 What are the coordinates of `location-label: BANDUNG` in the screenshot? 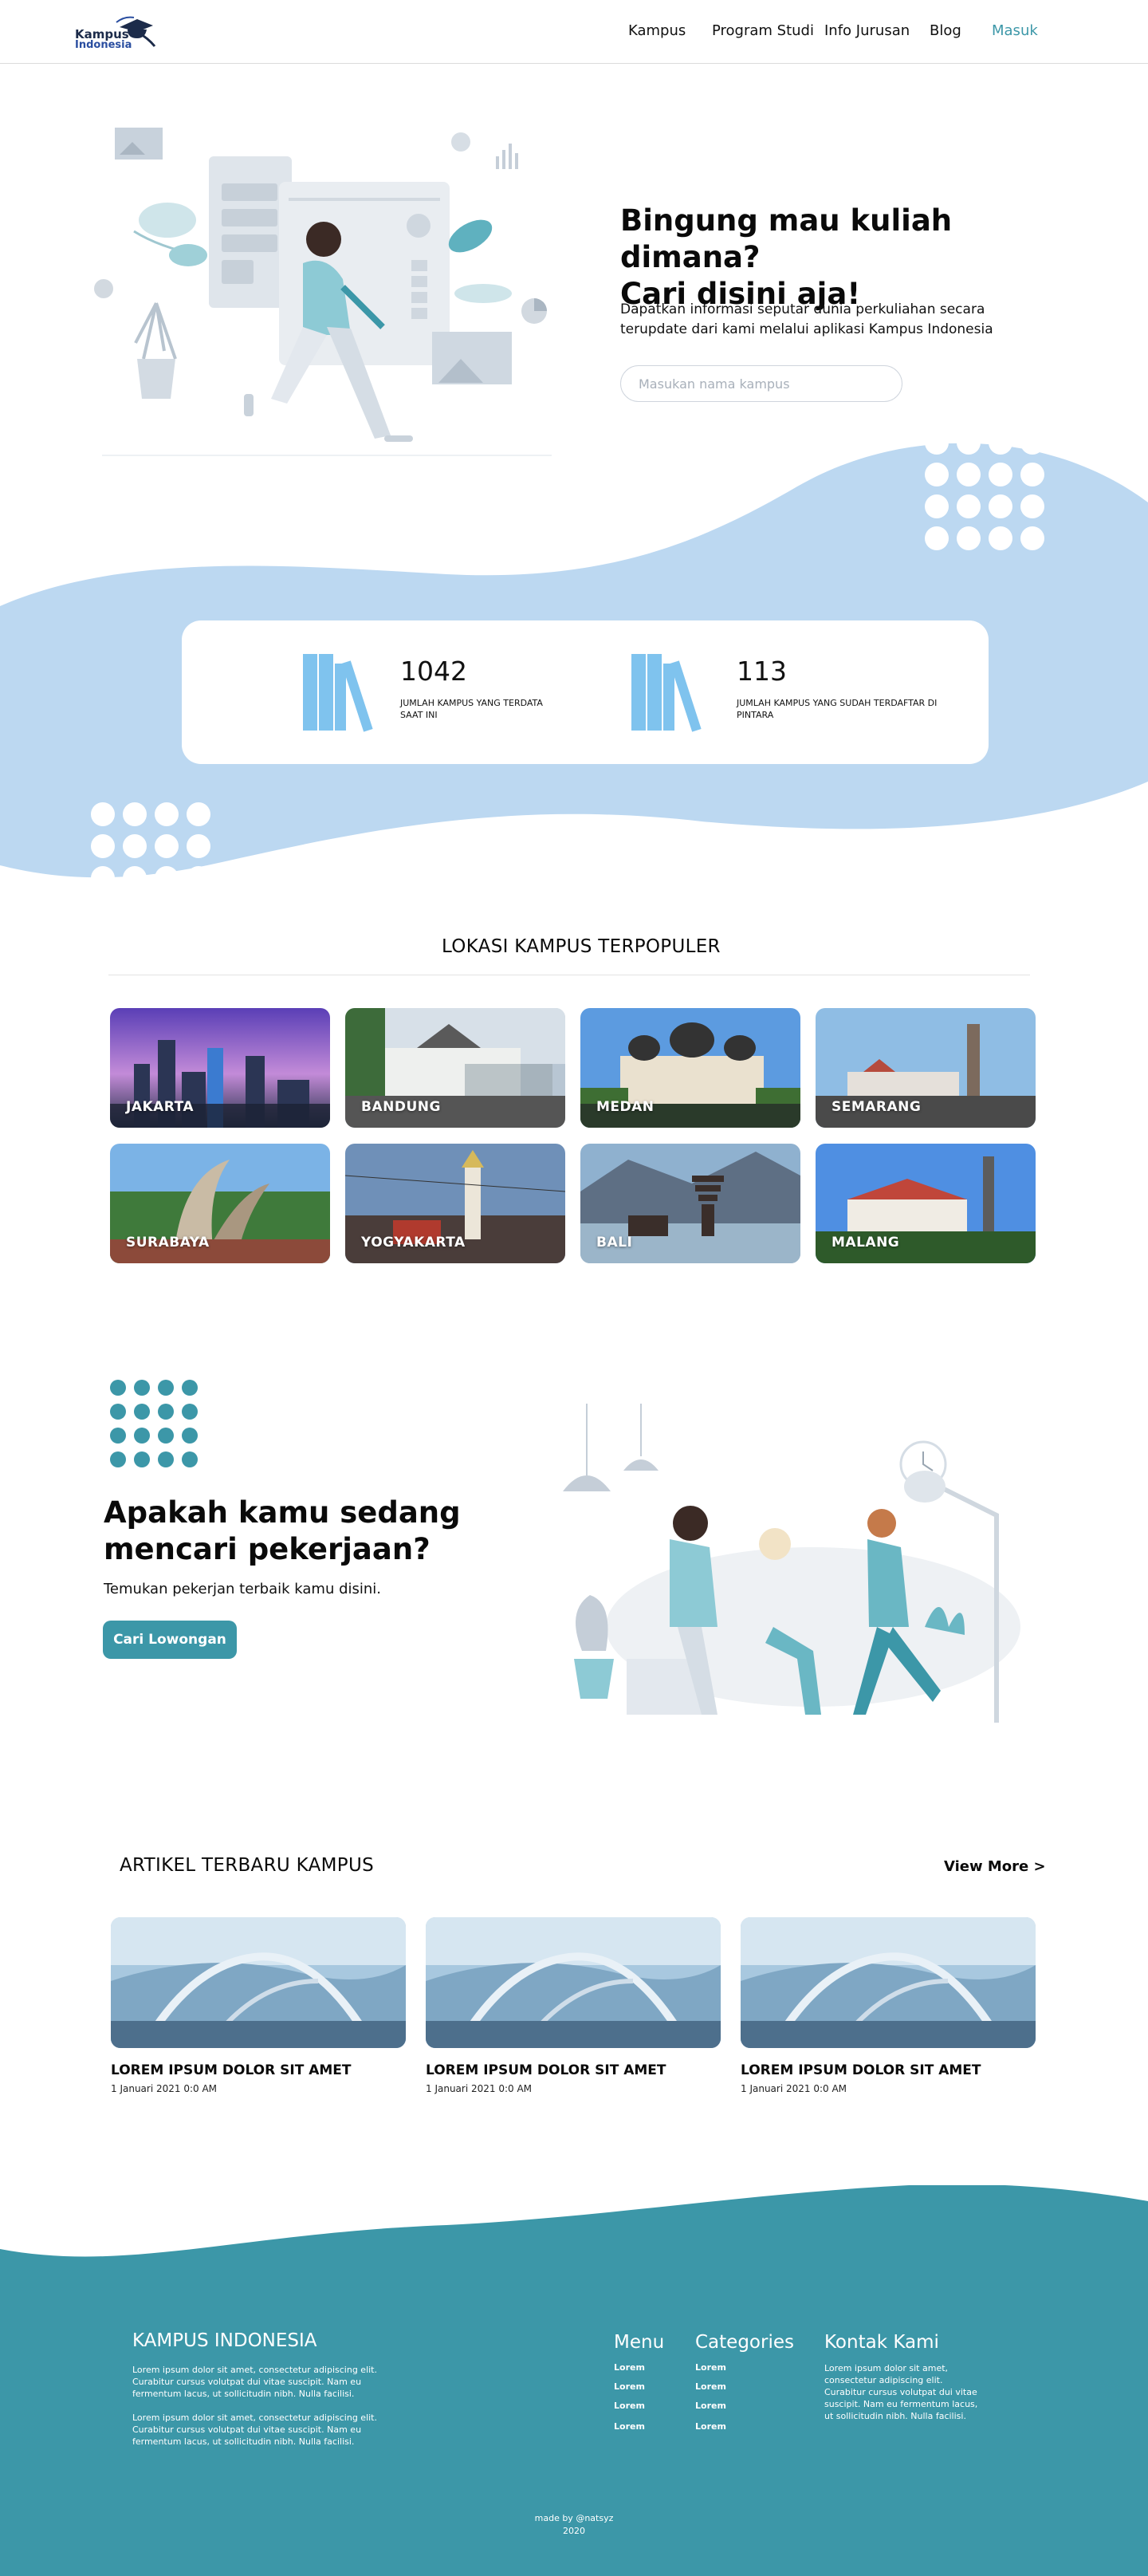 It's located at (401, 1107).